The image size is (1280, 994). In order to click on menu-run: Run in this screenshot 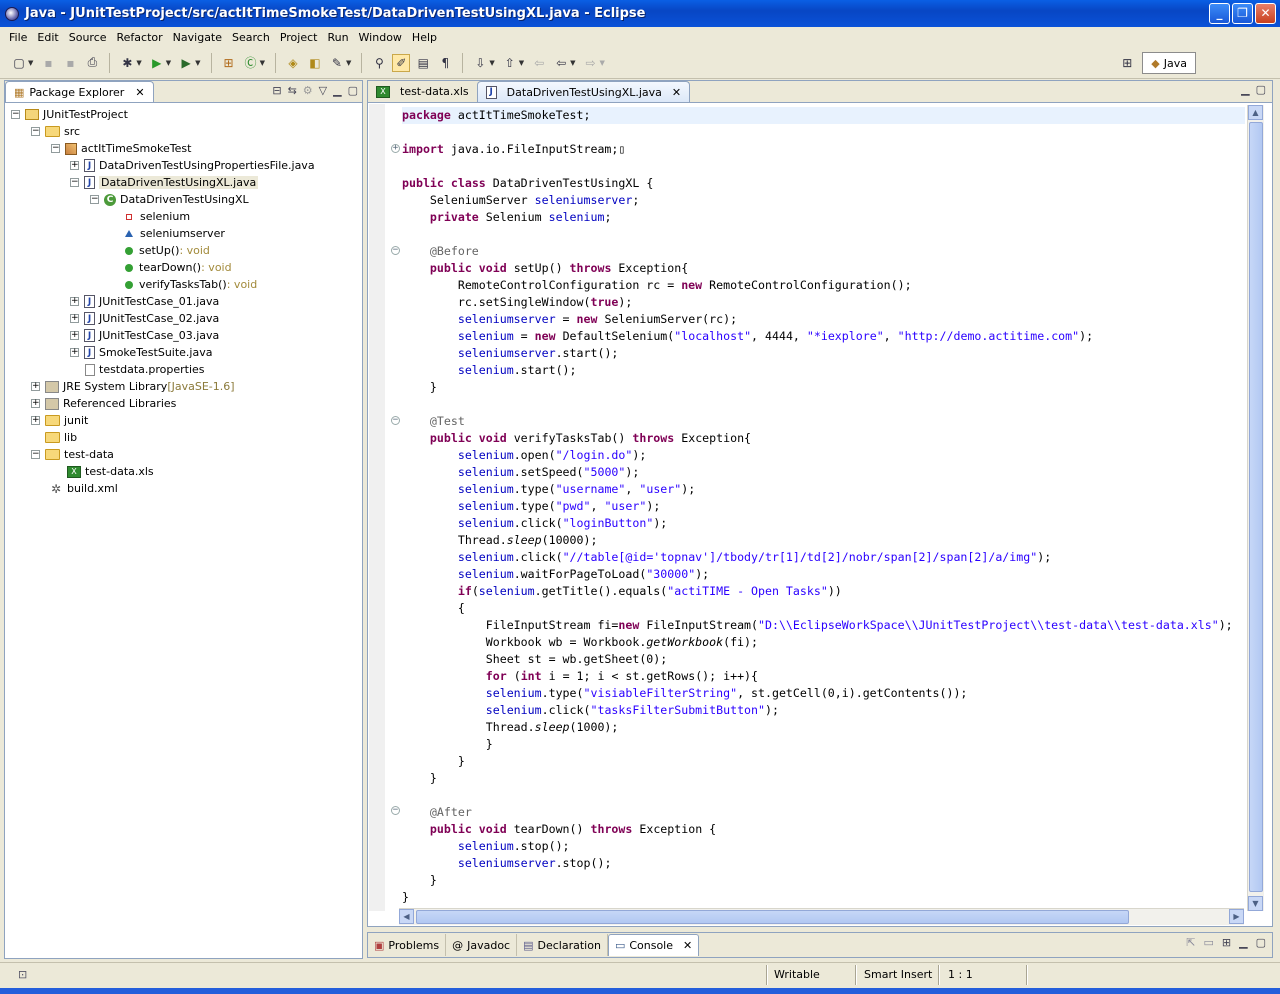, I will do `click(337, 37)`.